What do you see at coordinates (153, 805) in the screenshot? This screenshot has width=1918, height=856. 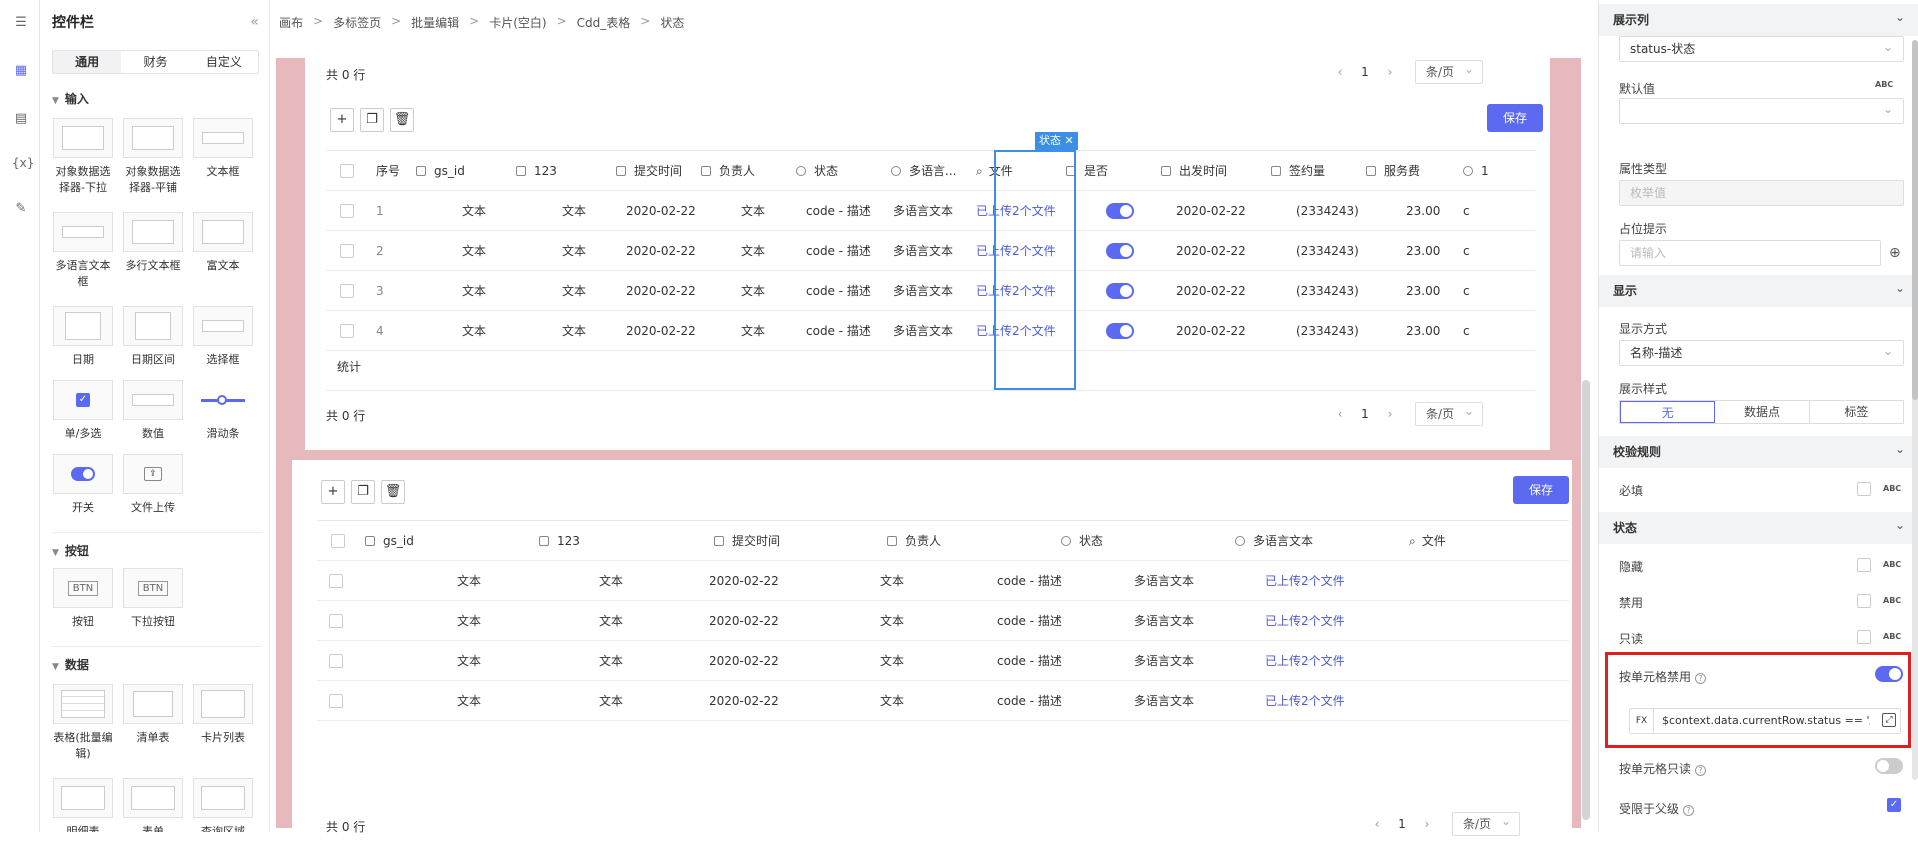 I see `widget-form: 表单` at bounding box center [153, 805].